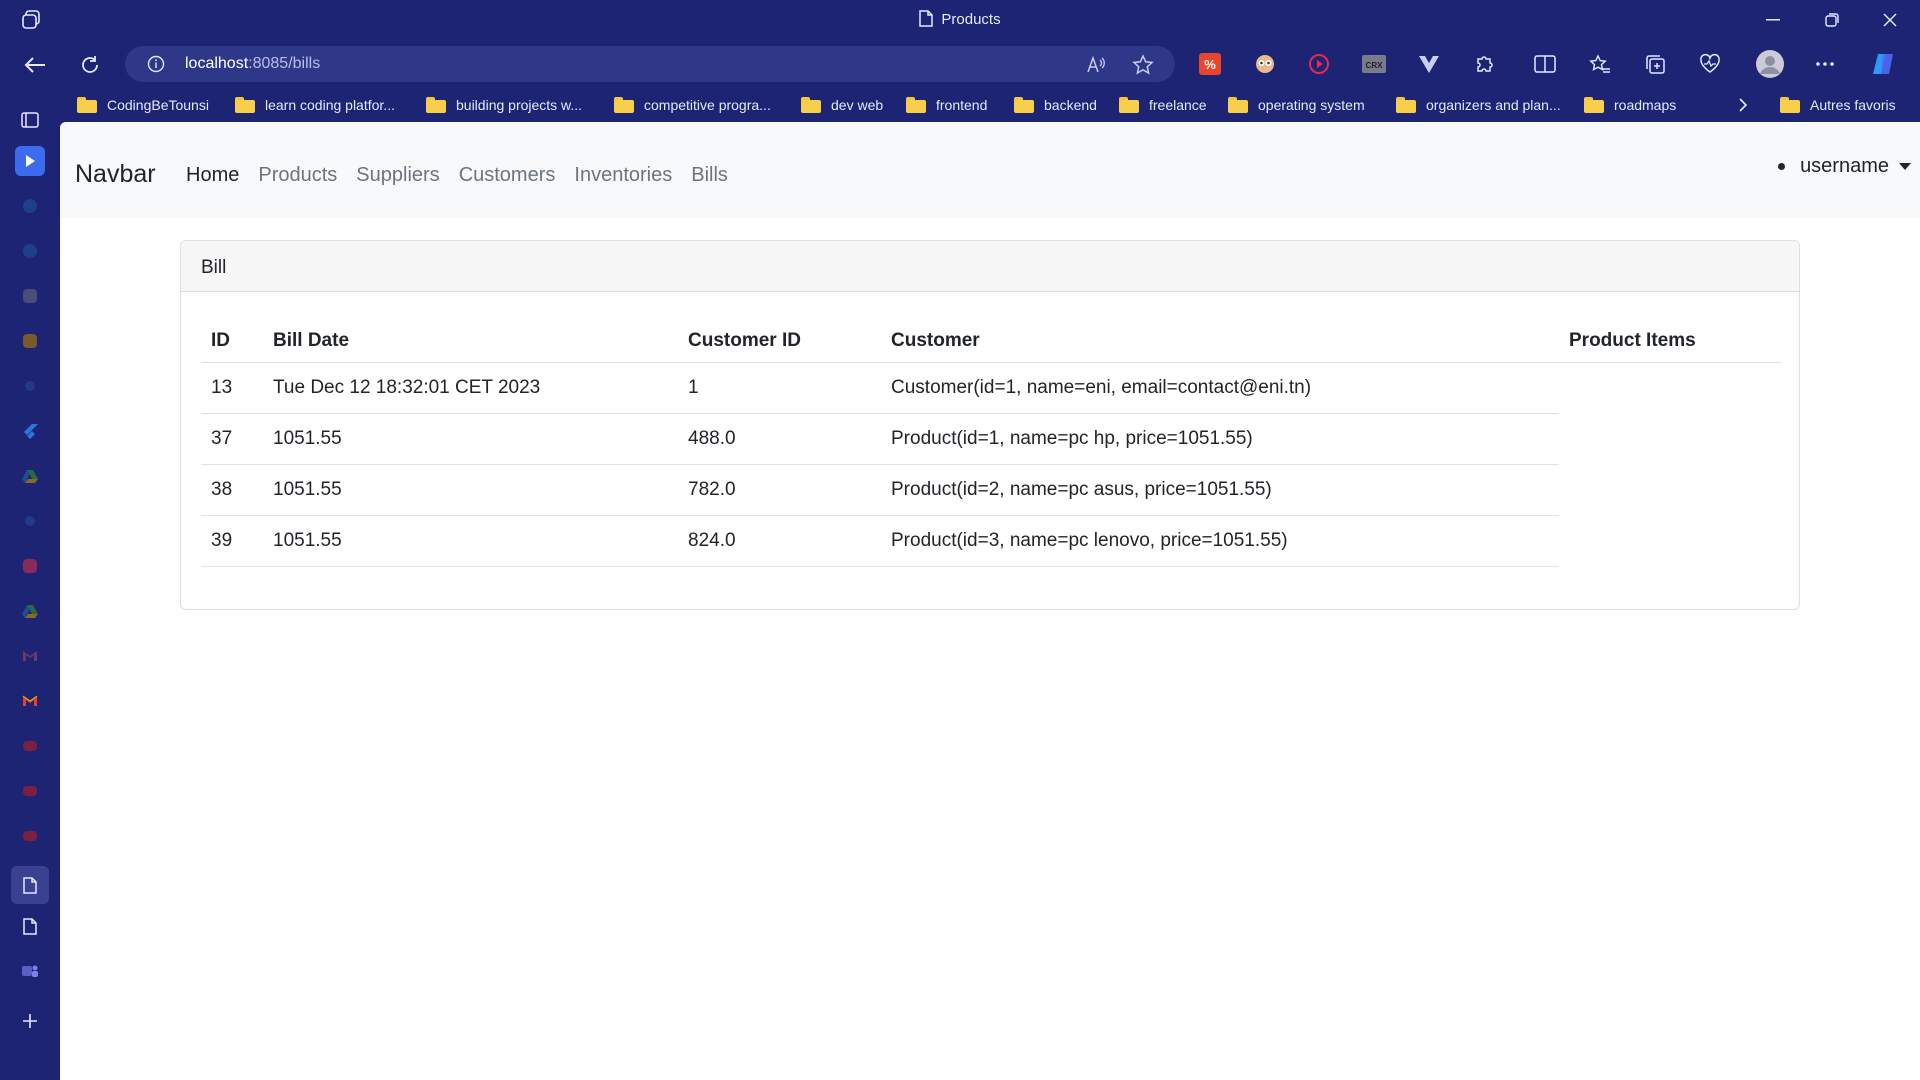  I want to click on bookmark-label: frontend, so click(962, 105).